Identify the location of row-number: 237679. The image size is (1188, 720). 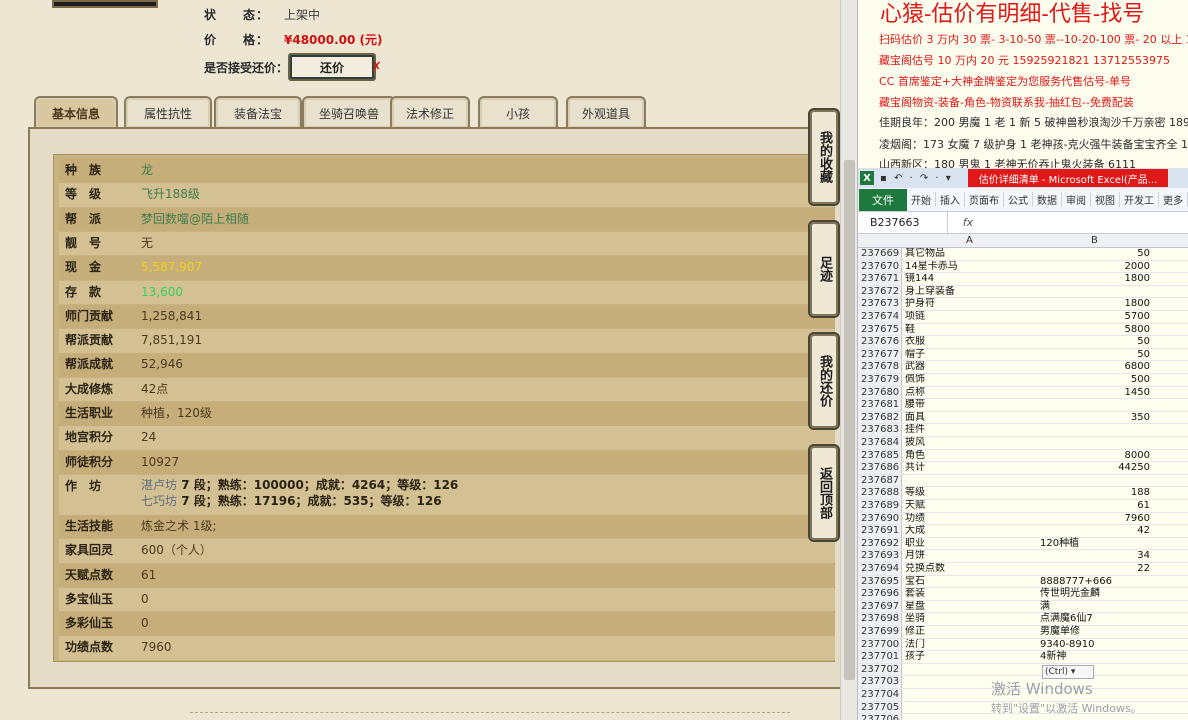
(880, 380).